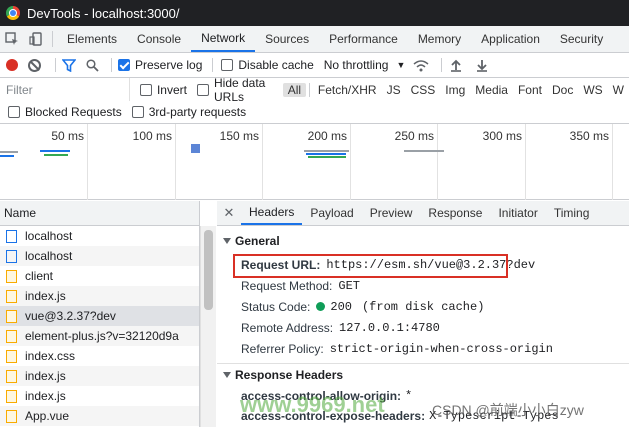  Describe the element at coordinates (455, 213) in the screenshot. I see `tab-response: Response` at that location.